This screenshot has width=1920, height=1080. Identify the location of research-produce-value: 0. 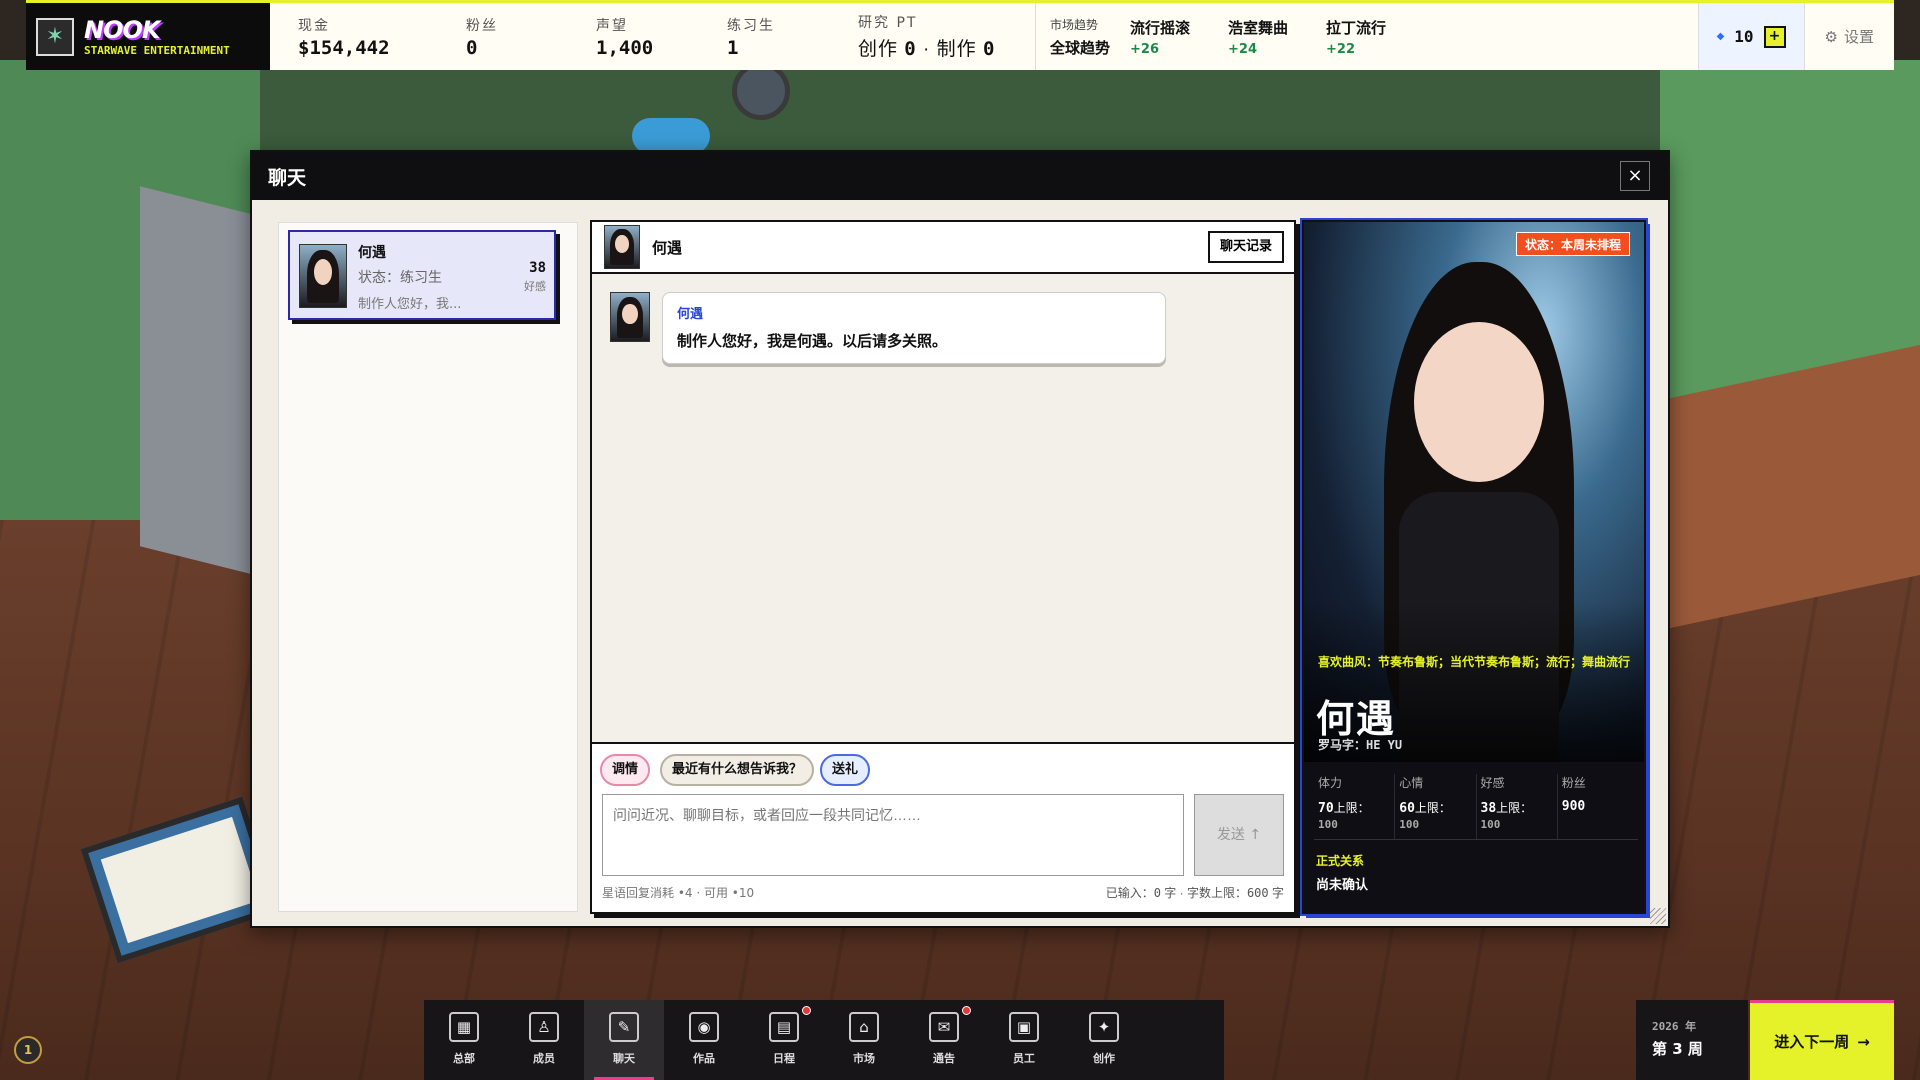
(989, 49).